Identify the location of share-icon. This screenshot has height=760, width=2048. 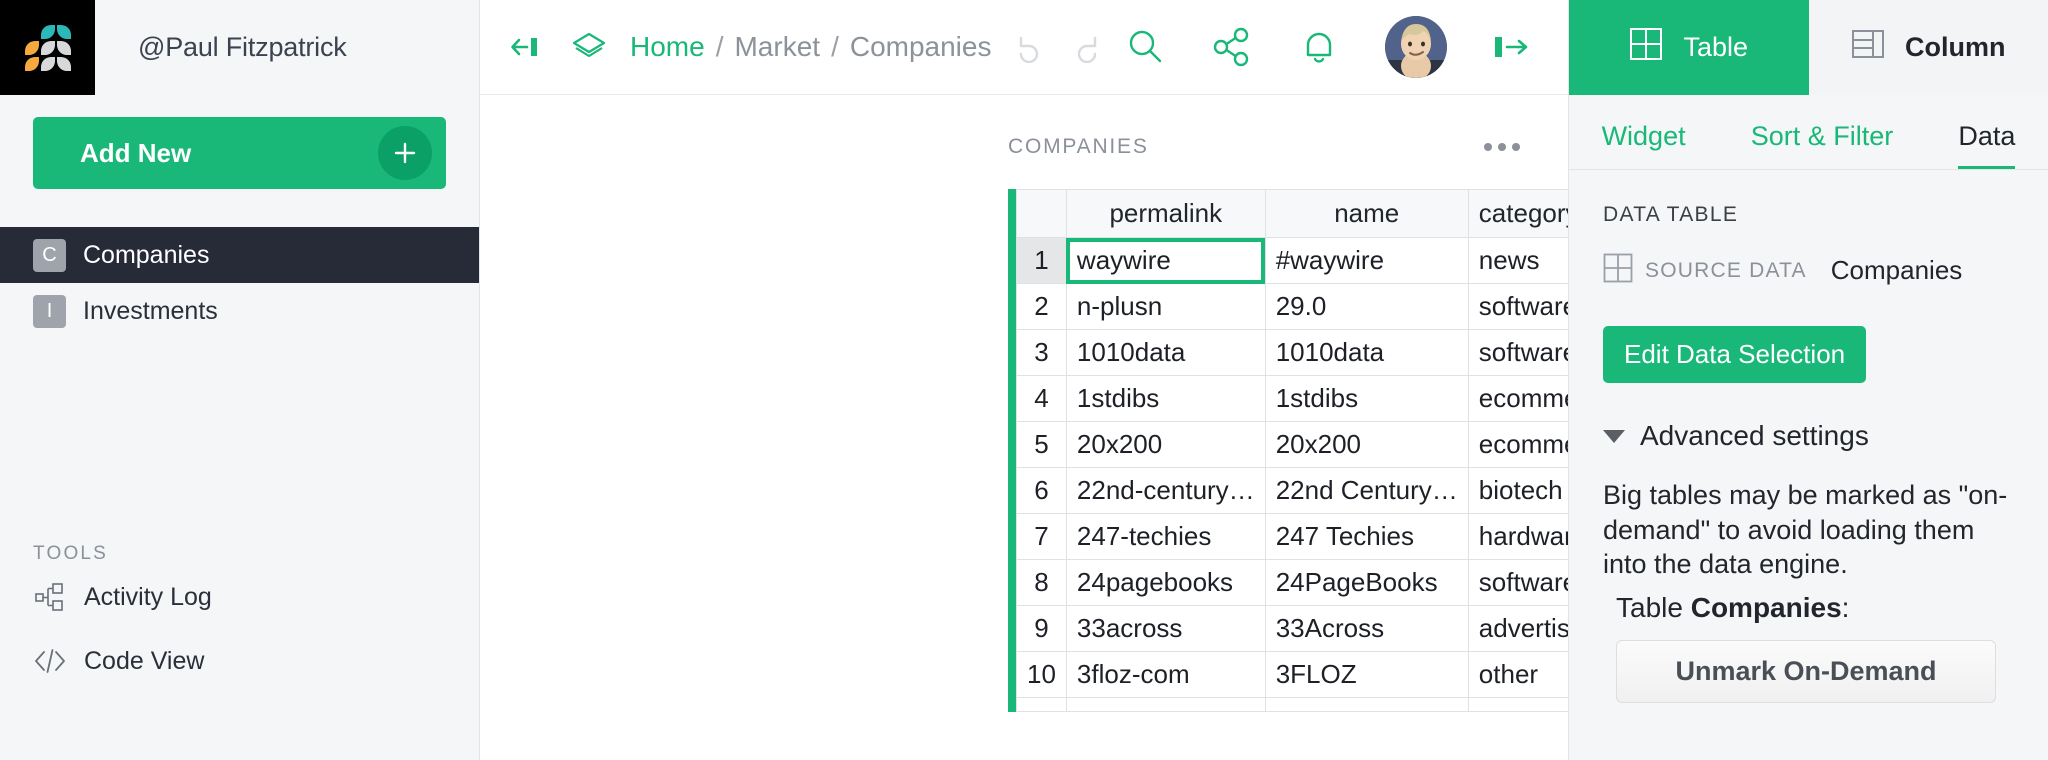
(1232, 47).